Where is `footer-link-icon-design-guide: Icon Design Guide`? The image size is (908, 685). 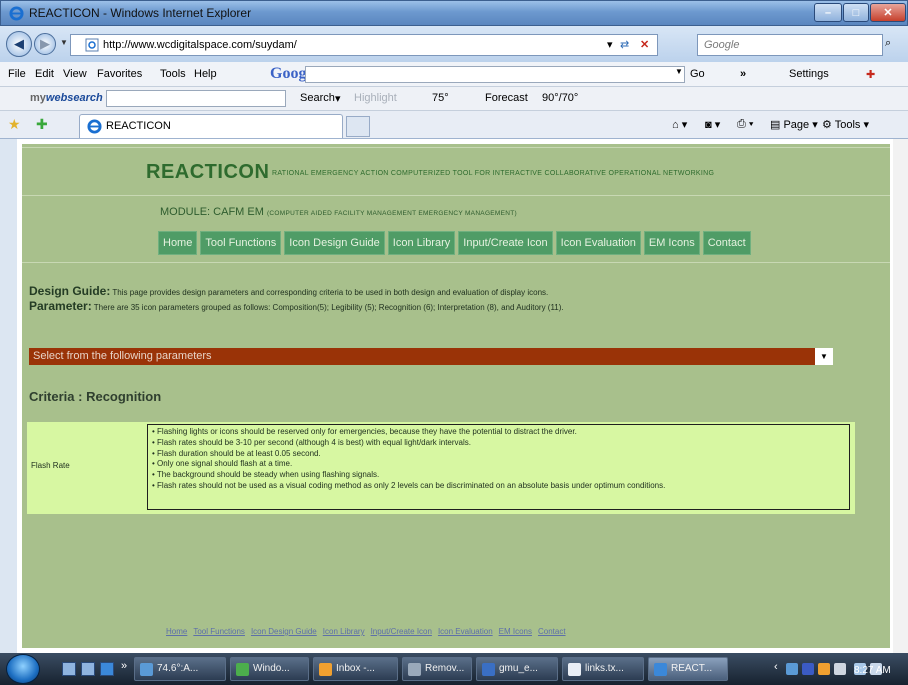
footer-link-icon-design-guide: Icon Design Guide is located at coordinates (284, 631).